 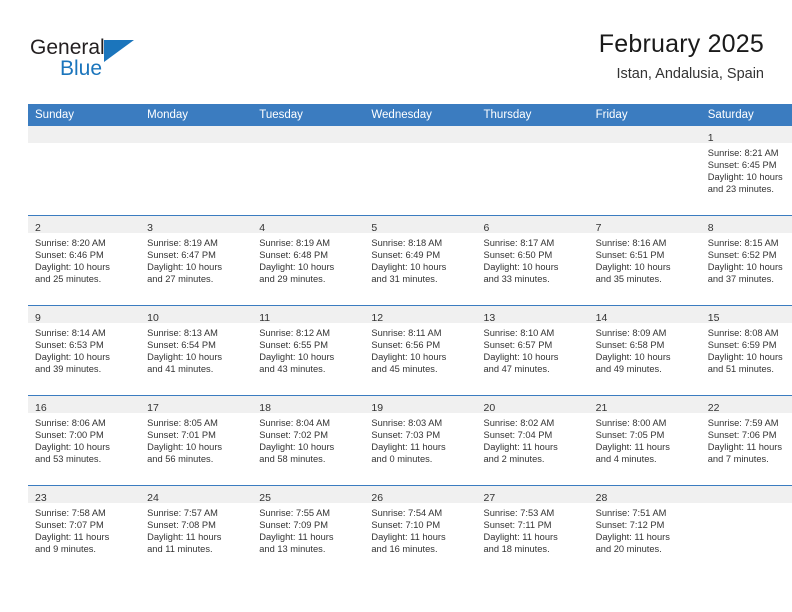 What do you see at coordinates (308, 115) in the screenshot?
I see `weekday-header-tuesday: Tuesday` at bounding box center [308, 115].